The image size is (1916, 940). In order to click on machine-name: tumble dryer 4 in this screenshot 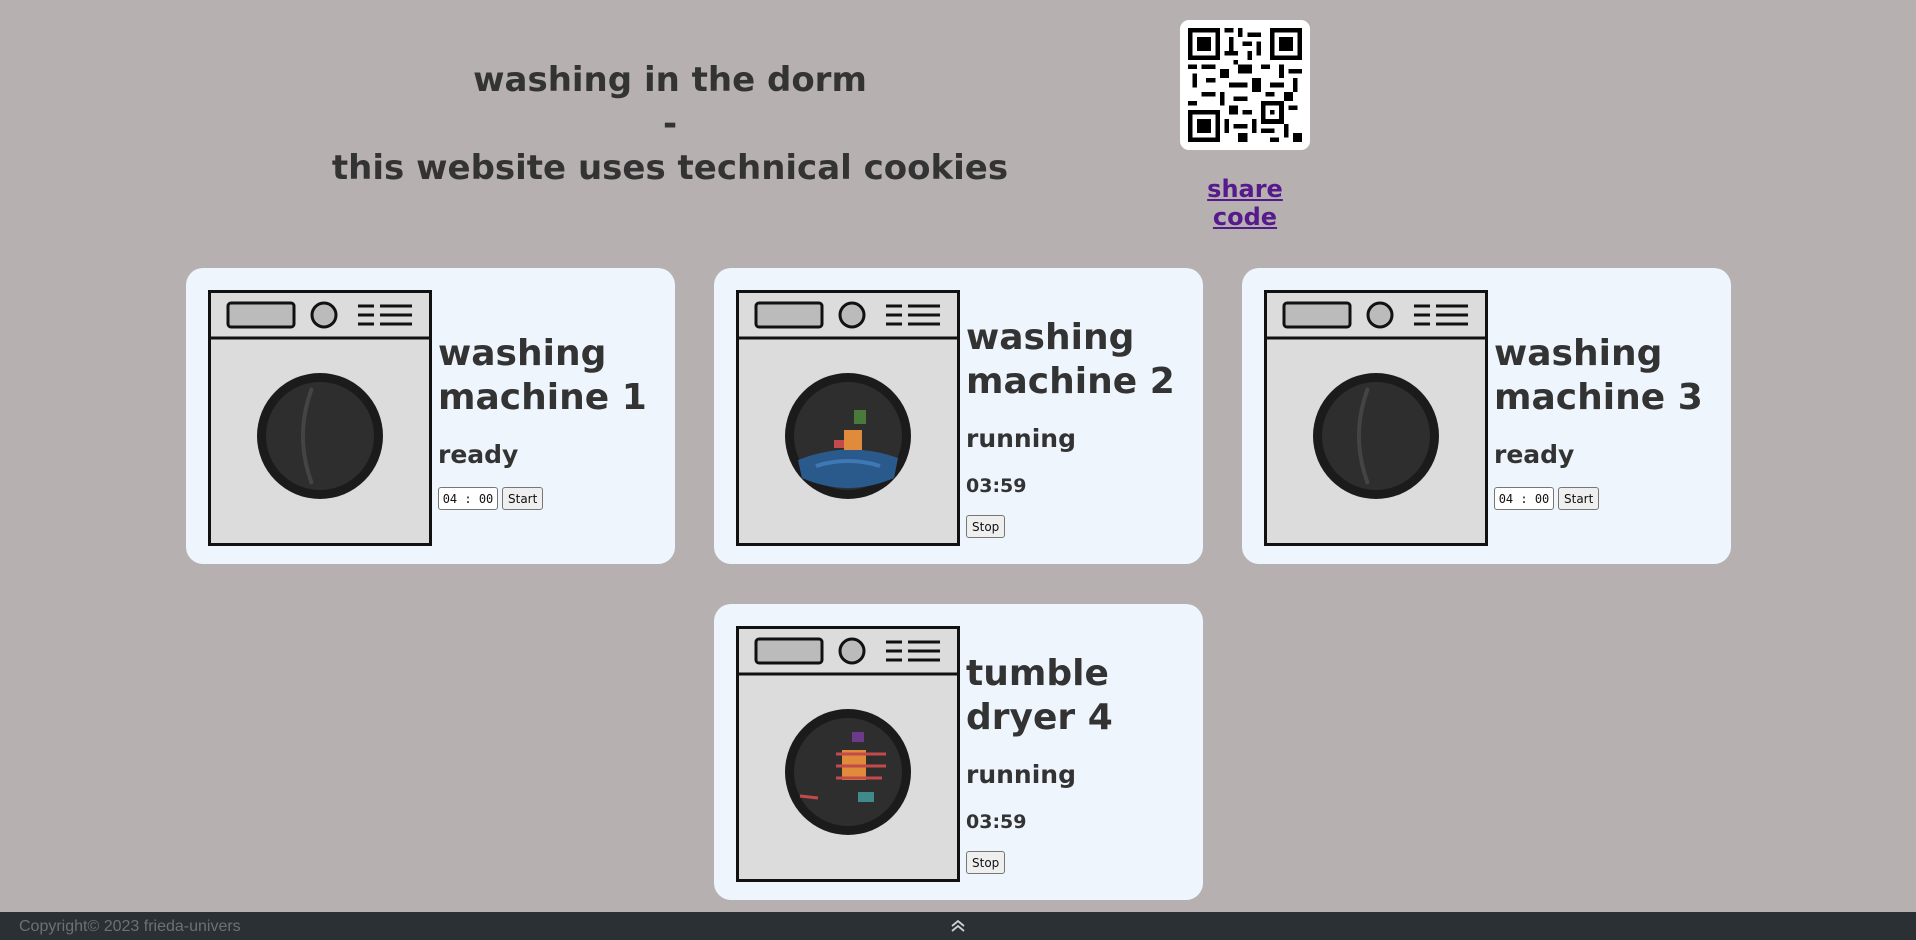, I will do `click(1039, 695)`.